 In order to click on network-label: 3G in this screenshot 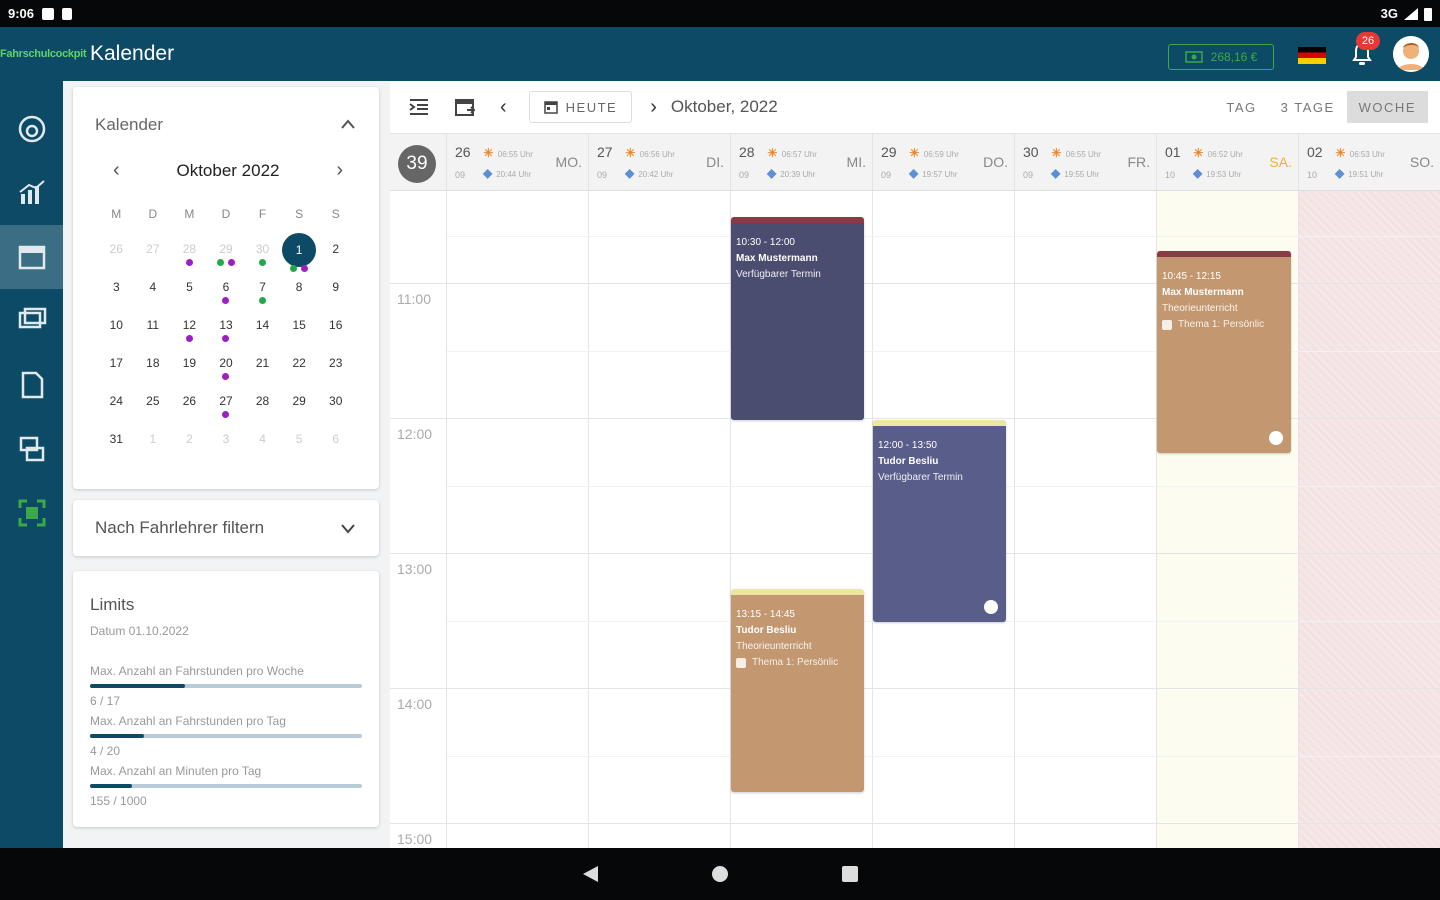, I will do `click(1389, 13)`.